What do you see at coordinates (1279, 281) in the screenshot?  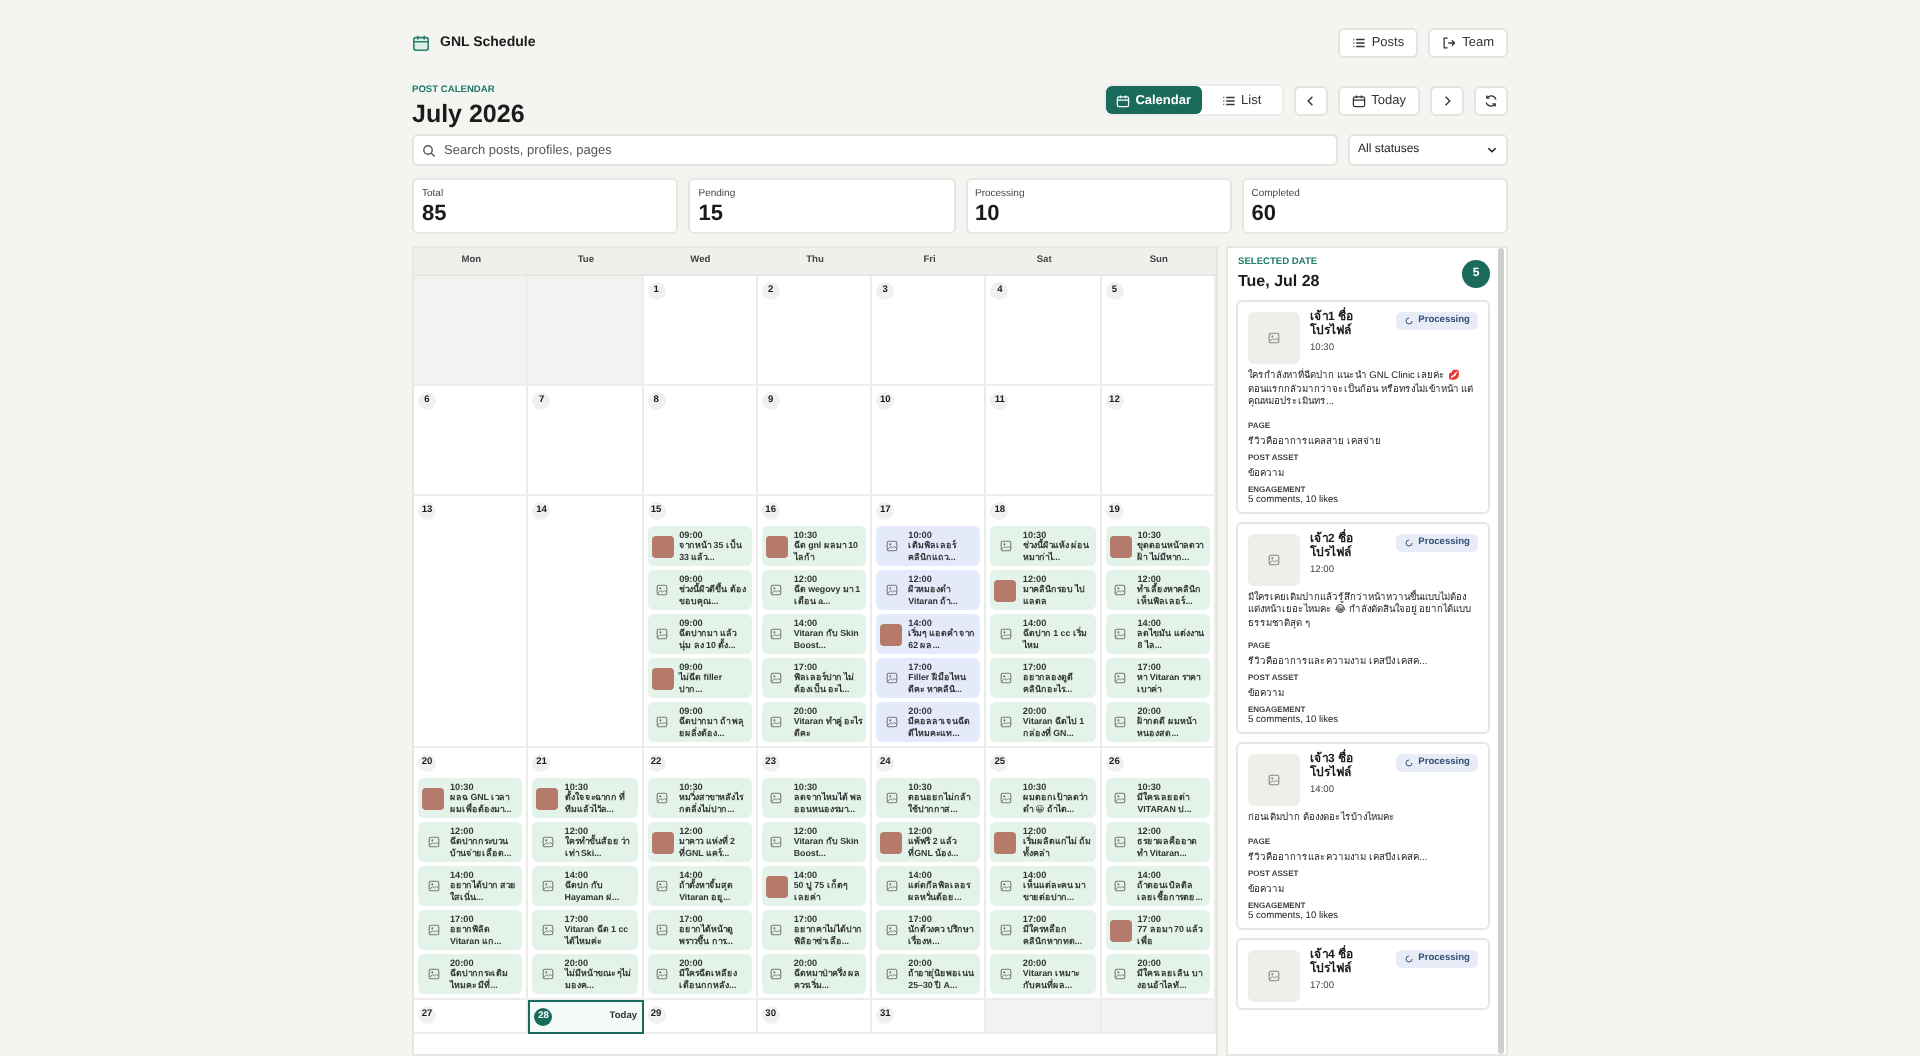 I see `selected-date: Tue, Jul 28` at bounding box center [1279, 281].